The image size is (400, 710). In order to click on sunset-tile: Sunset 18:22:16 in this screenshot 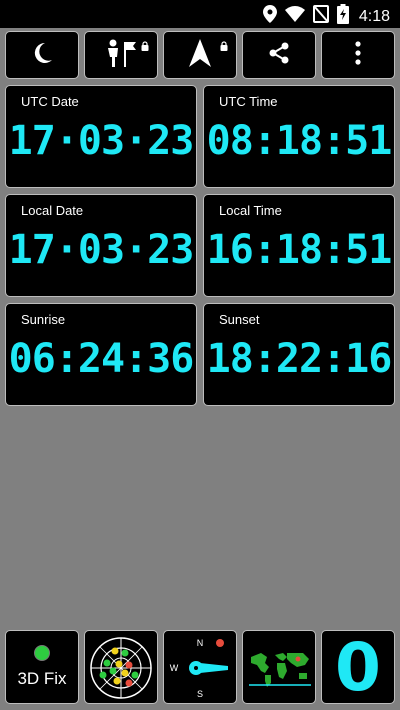, I will do `click(299, 354)`.